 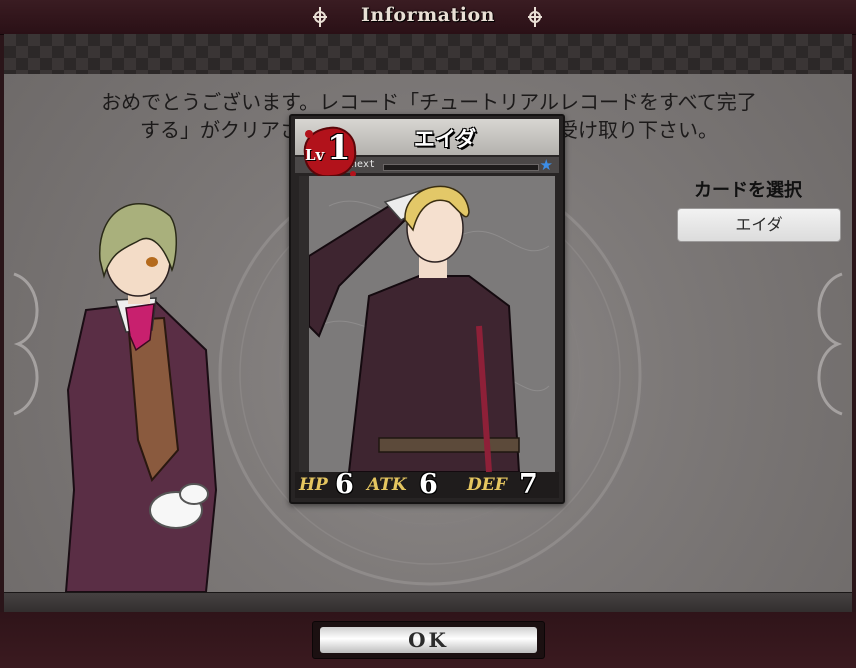 What do you see at coordinates (428, 15) in the screenshot?
I see `dialog-title: Information` at bounding box center [428, 15].